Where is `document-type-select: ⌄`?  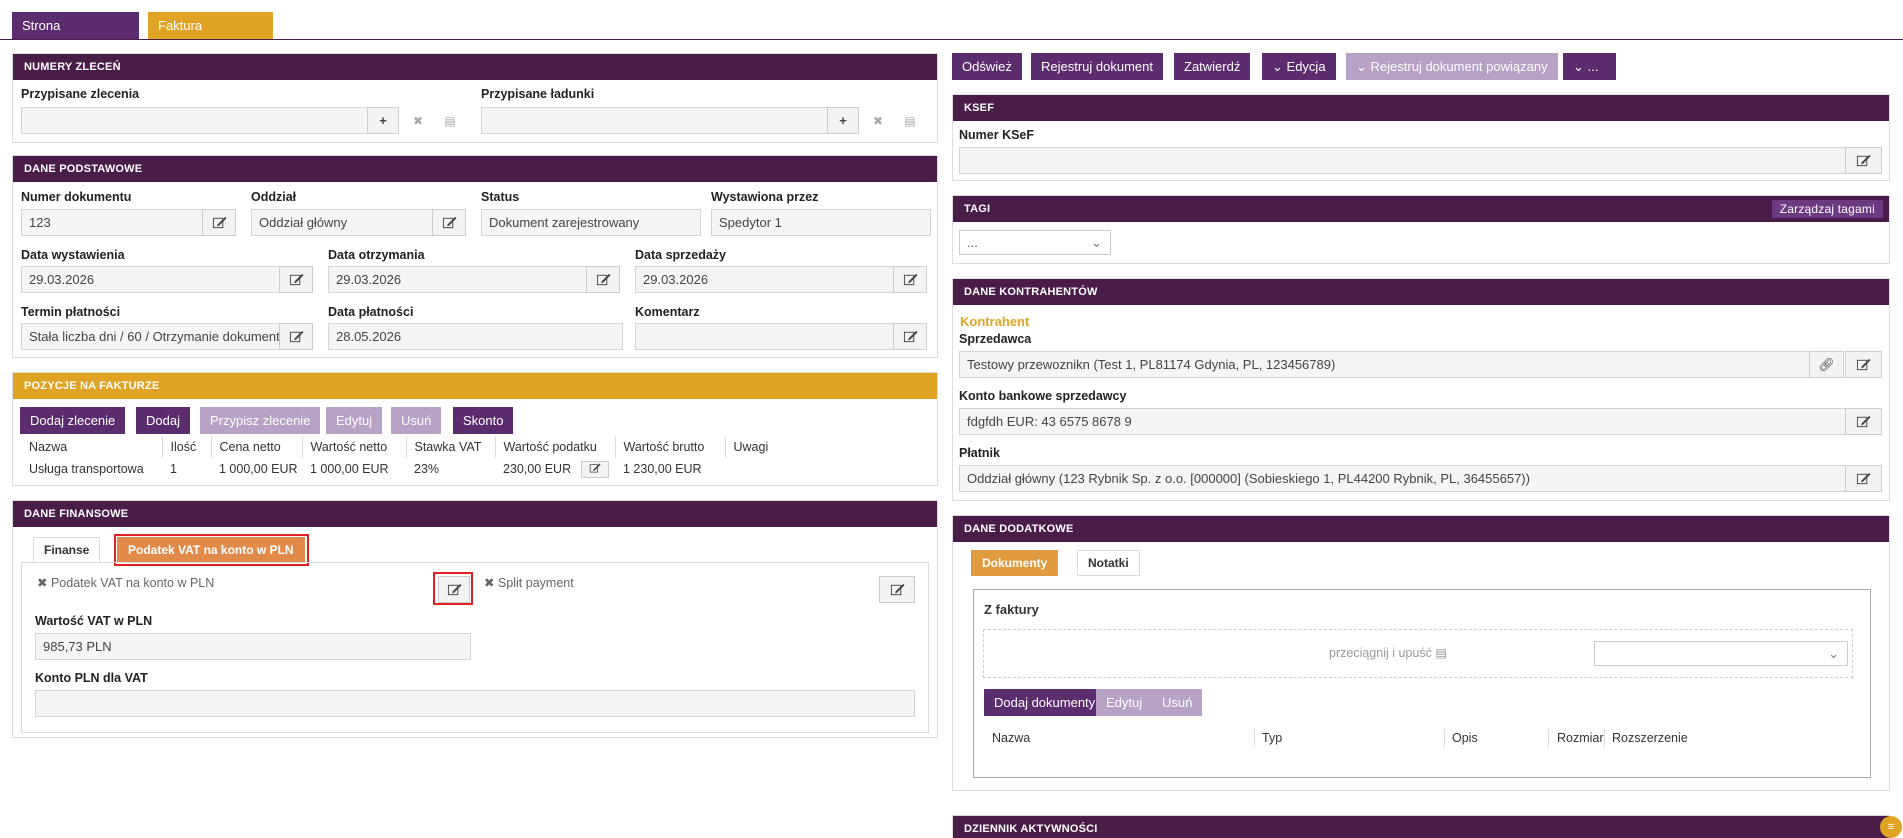 document-type-select: ⌄ is located at coordinates (1721, 653).